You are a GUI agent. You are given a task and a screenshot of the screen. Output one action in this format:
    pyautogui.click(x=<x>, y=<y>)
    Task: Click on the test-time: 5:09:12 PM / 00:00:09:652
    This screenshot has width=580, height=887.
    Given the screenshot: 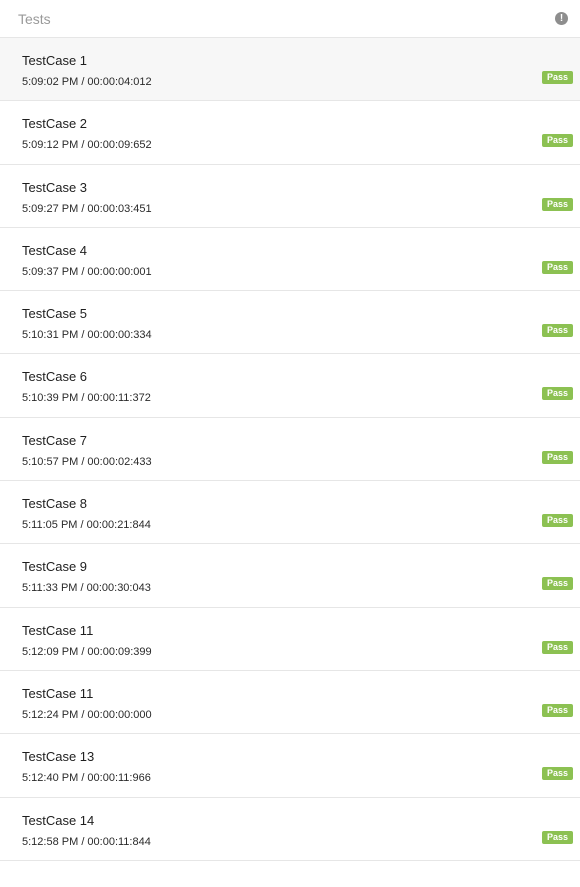 What is the action you would take?
    pyautogui.click(x=87, y=145)
    